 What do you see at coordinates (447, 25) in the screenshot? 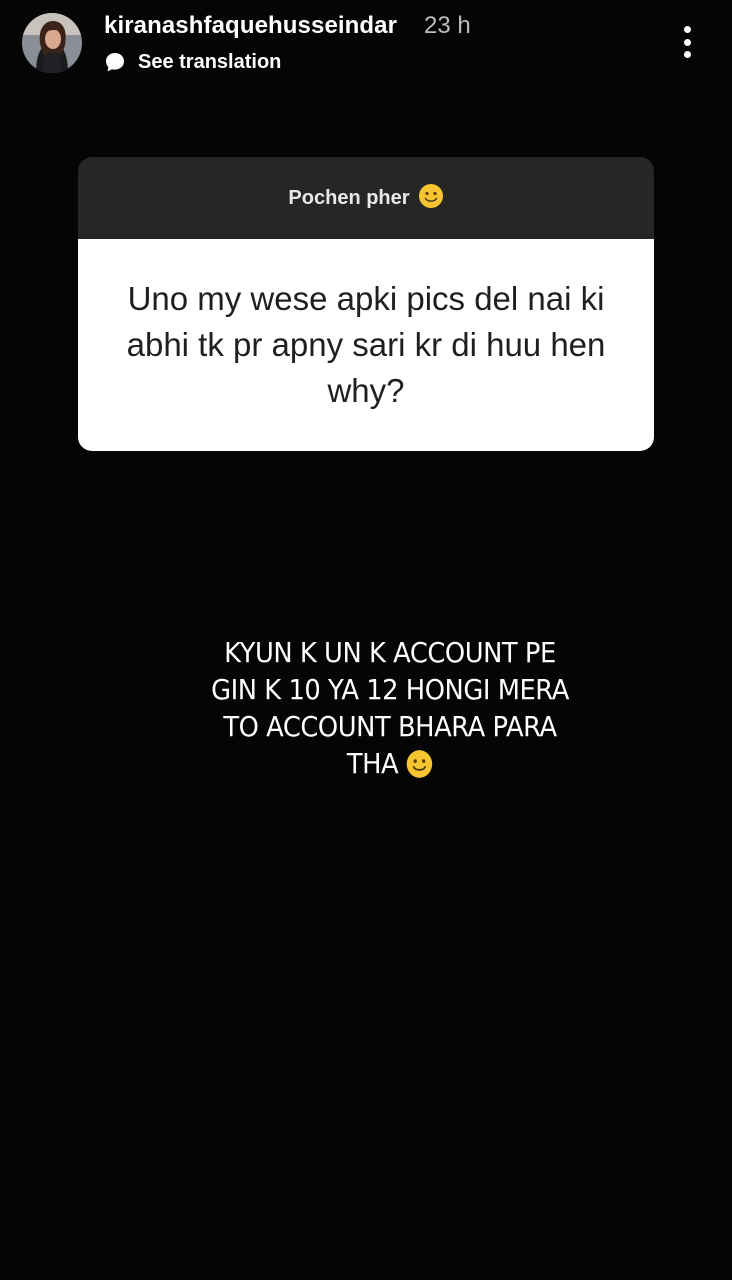
I see `post-time: 23 h` at bounding box center [447, 25].